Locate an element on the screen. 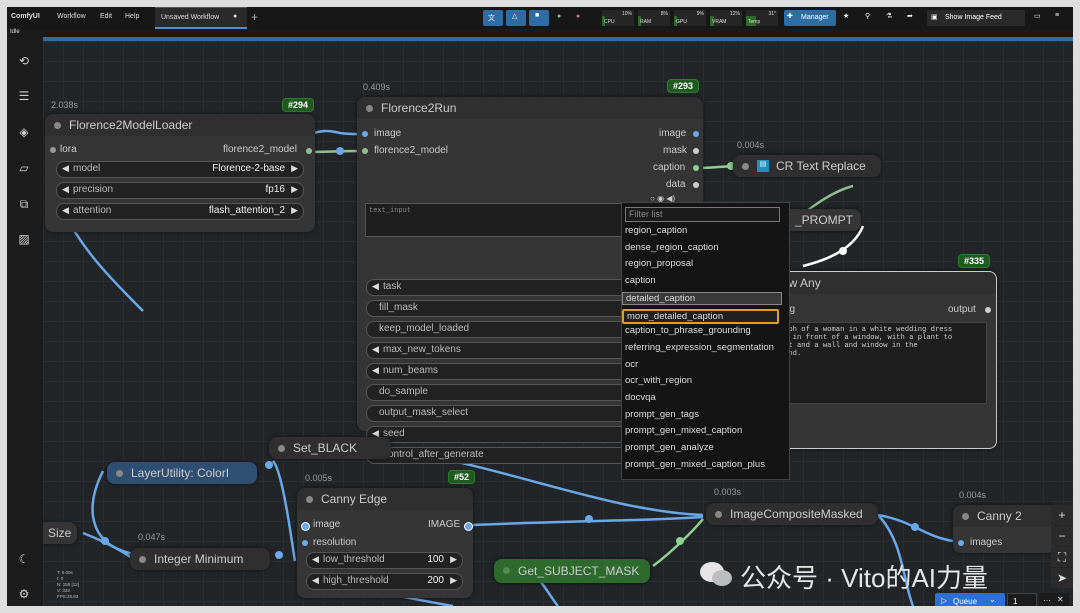 This screenshot has width=1080, height=613. model-input-pin is located at coordinates (365, 151).